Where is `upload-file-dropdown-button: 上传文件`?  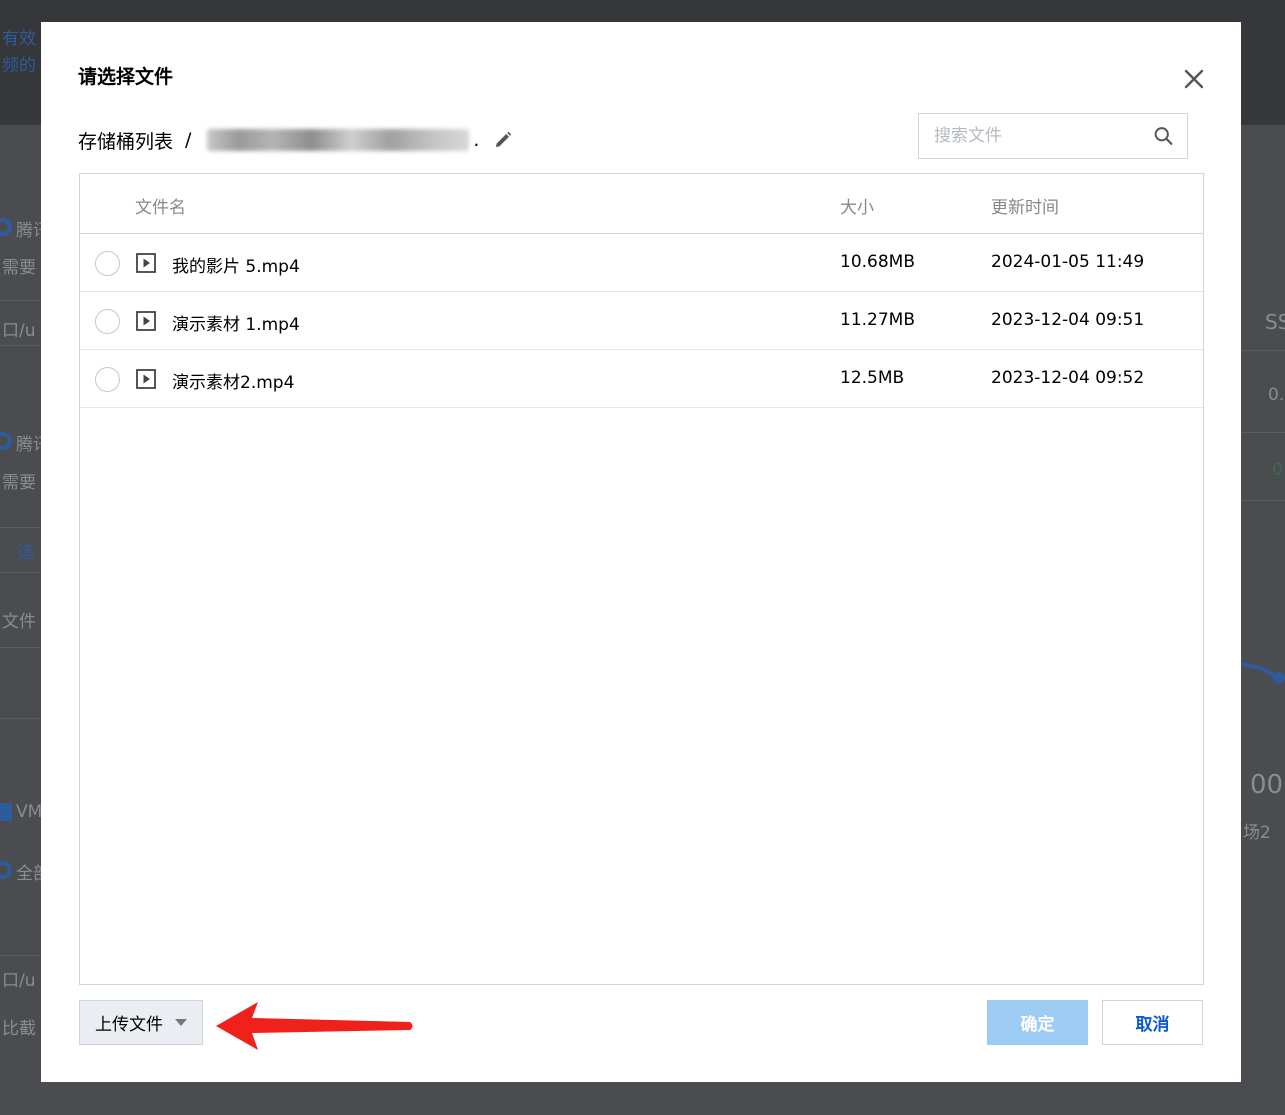
upload-file-dropdown-button: 上传文件 is located at coordinates (141, 1022).